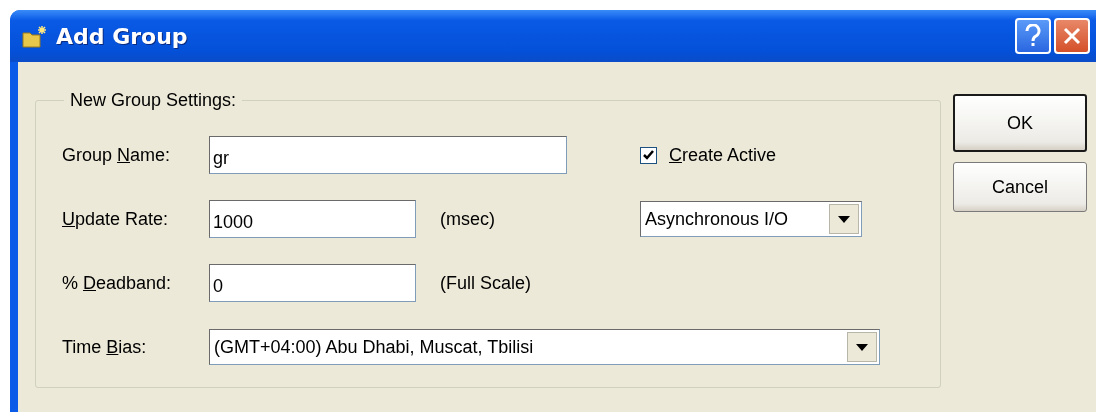 This screenshot has width=1096, height=412. What do you see at coordinates (486, 283) in the screenshot?
I see `unit-label: (Full Scale)` at bounding box center [486, 283].